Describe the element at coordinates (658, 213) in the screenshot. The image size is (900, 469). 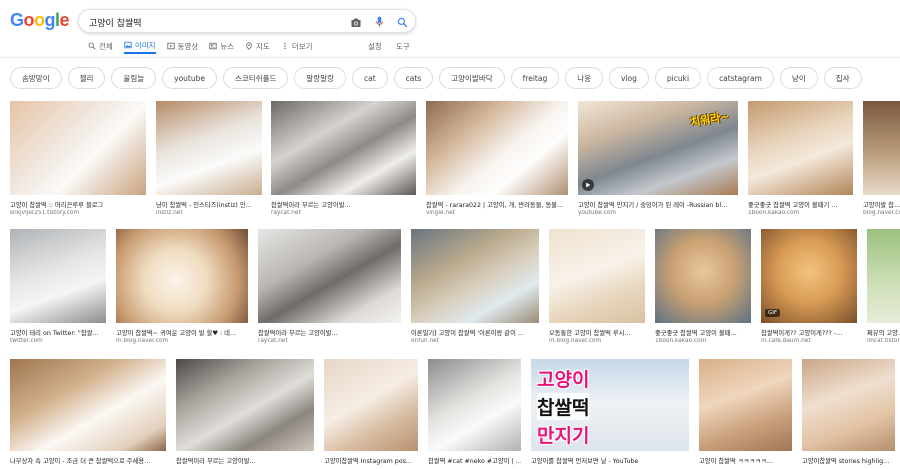
I see `result-source: youtube.com` at that location.